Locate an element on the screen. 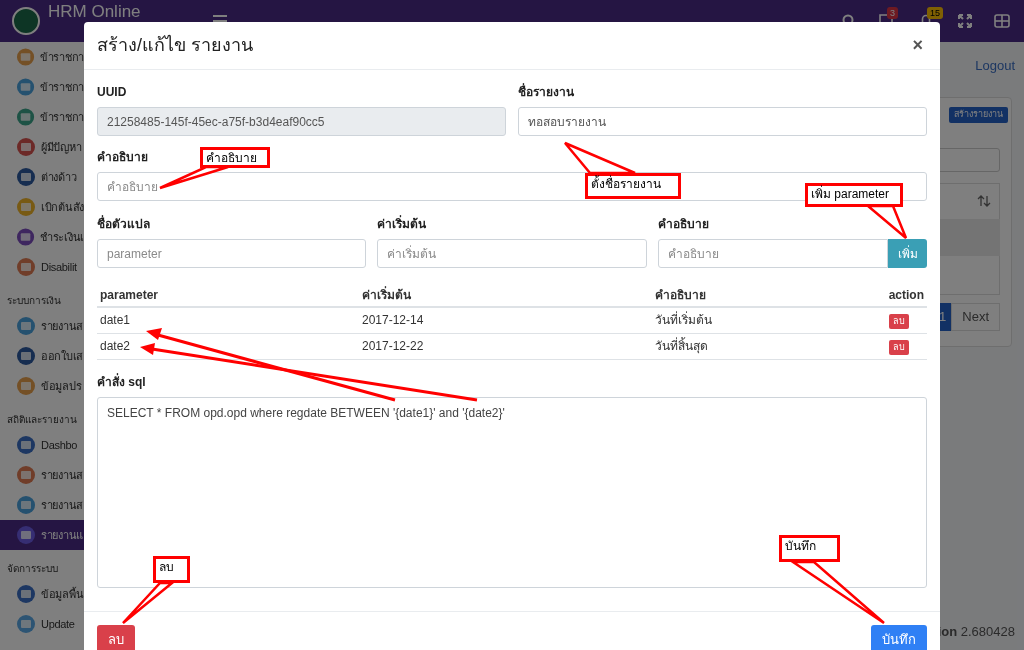 The height and width of the screenshot is (650, 1024). logout-link: Logout is located at coordinates (995, 66).